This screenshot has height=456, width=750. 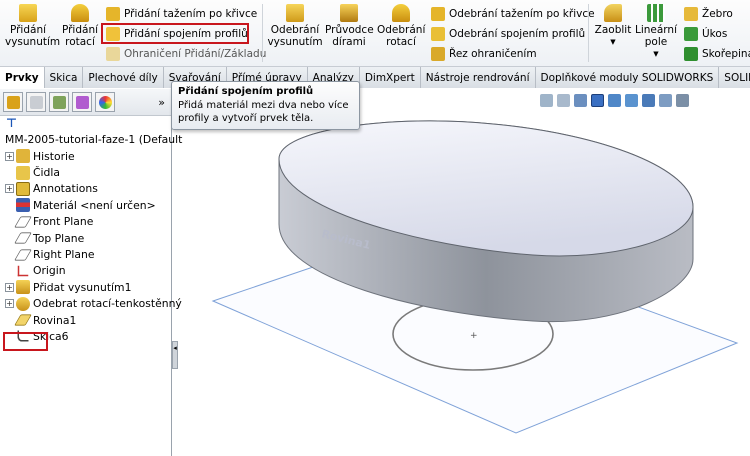 I want to click on display-manager-tab, so click(x=105, y=102).